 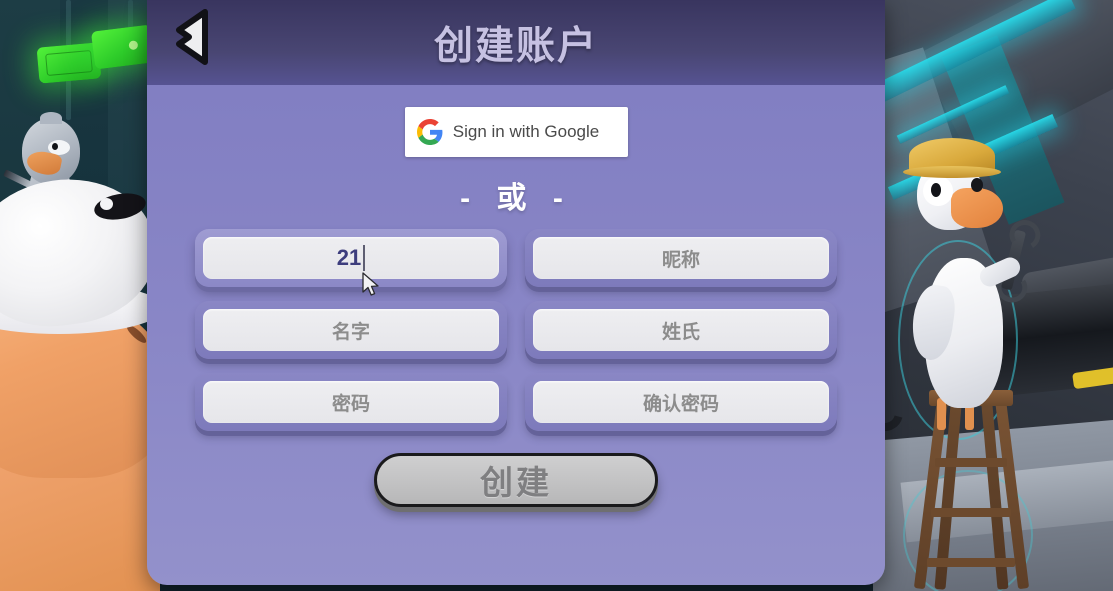 I want to click on field-wrapper-last-name: 姓氏, so click(x=681, y=330).